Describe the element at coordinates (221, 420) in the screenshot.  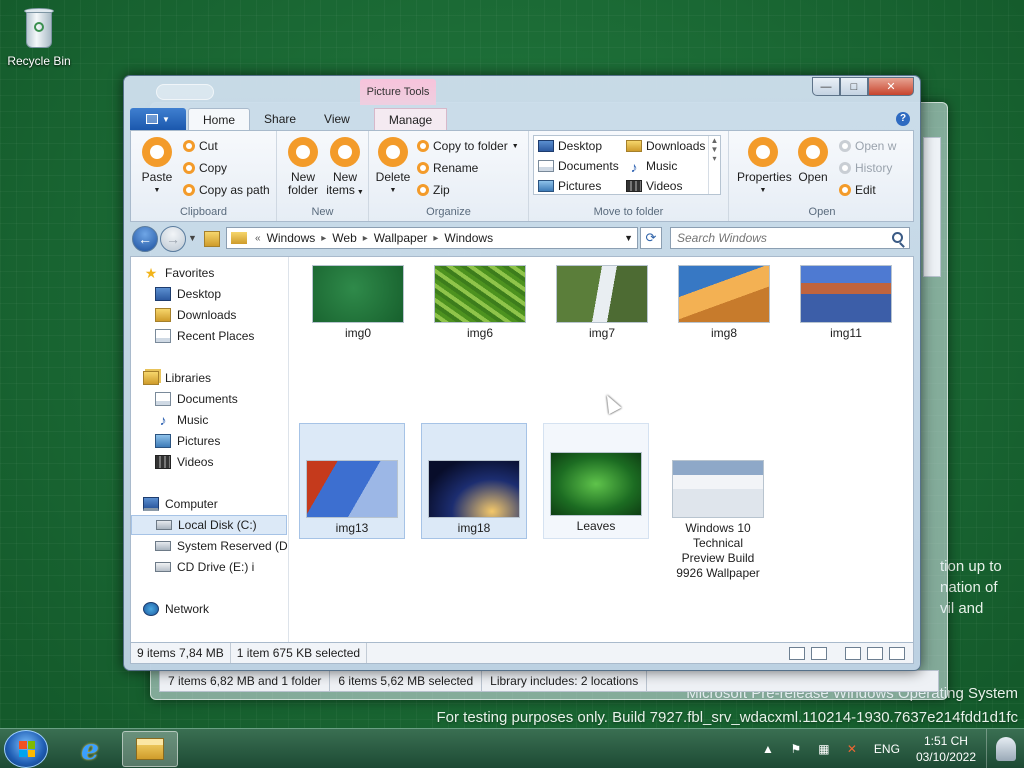
I see `nav-music: ♪ Music` at that location.